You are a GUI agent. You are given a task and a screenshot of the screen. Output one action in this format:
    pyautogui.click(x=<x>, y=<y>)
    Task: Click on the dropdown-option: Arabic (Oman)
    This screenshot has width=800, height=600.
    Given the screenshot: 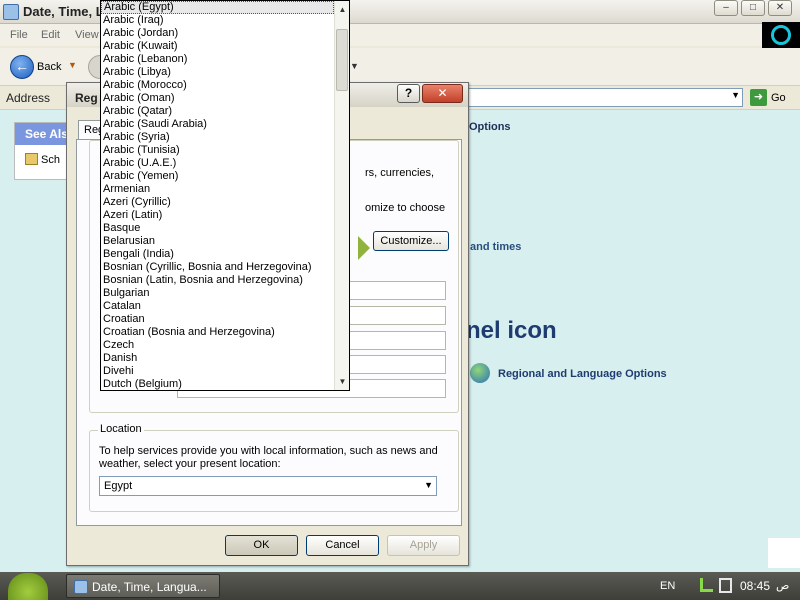 What is the action you would take?
    pyautogui.click(x=217, y=98)
    